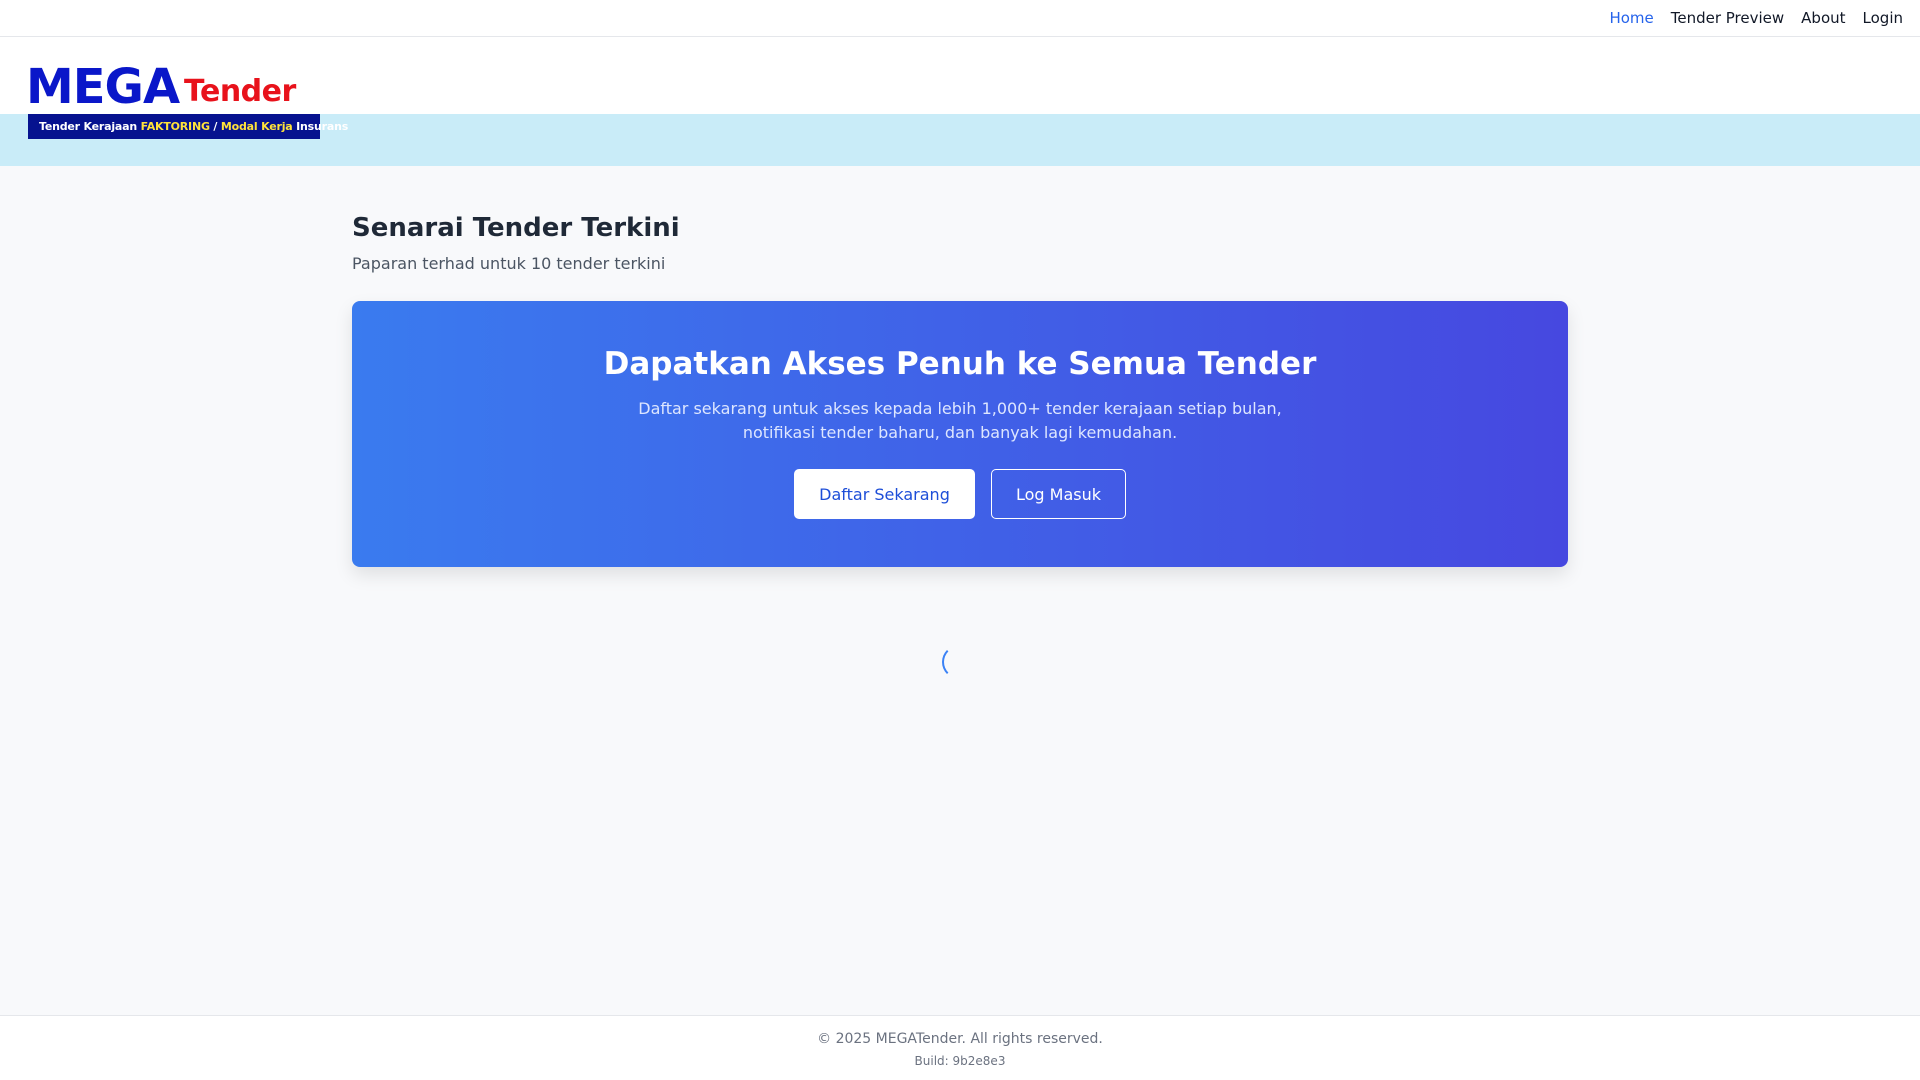  Describe the element at coordinates (516, 228) in the screenshot. I see `page-title: Senarai Tender Terkini` at that location.